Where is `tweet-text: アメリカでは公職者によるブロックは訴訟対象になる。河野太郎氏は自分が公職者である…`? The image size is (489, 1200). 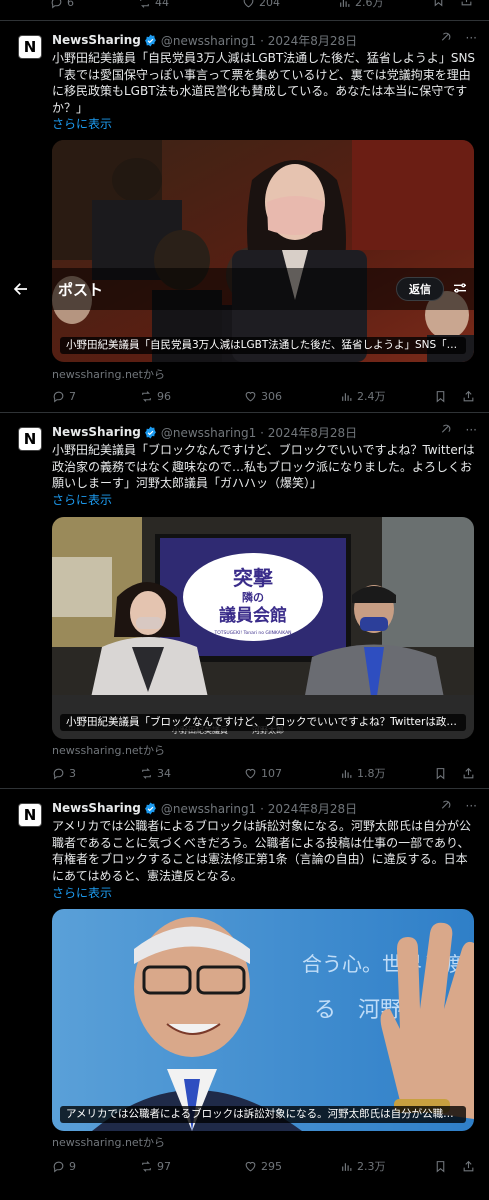 tweet-text: アメリカでは公職者によるブロックは訴訟対象になる。河野太郎氏は自分が公職者である… is located at coordinates (262, 851).